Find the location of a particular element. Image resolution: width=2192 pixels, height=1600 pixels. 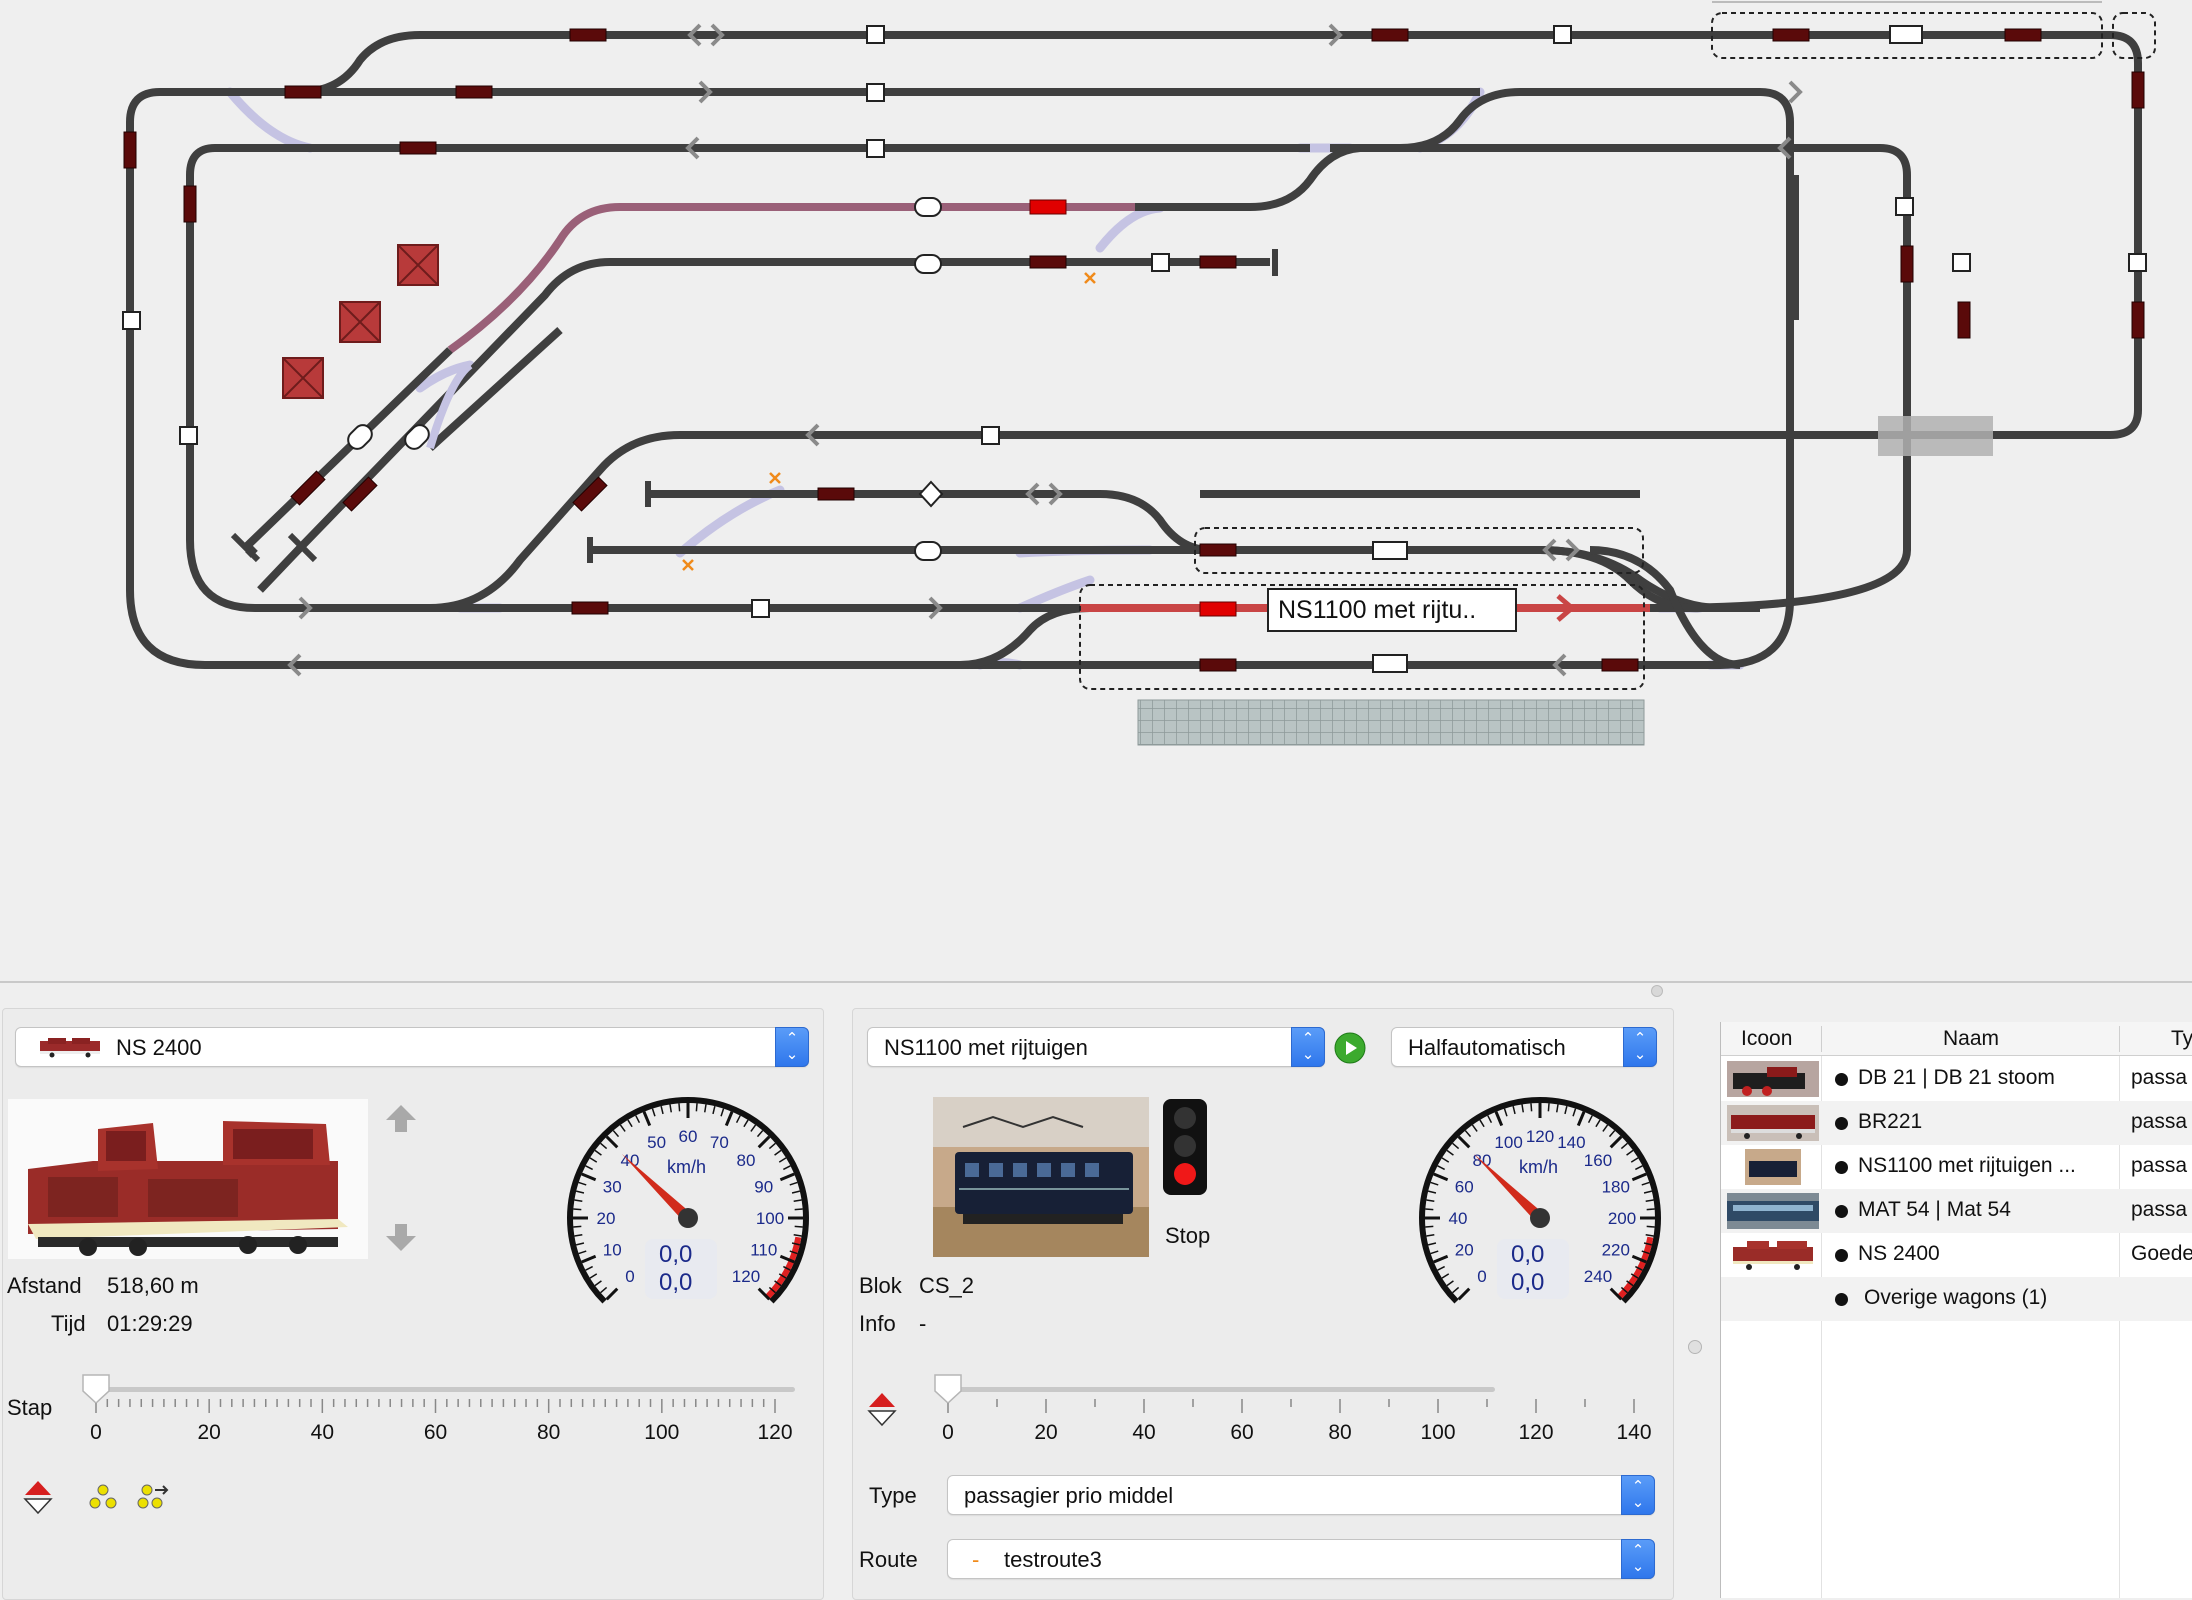

gauge-label: 160 is located at coordinates (1598, 1160).